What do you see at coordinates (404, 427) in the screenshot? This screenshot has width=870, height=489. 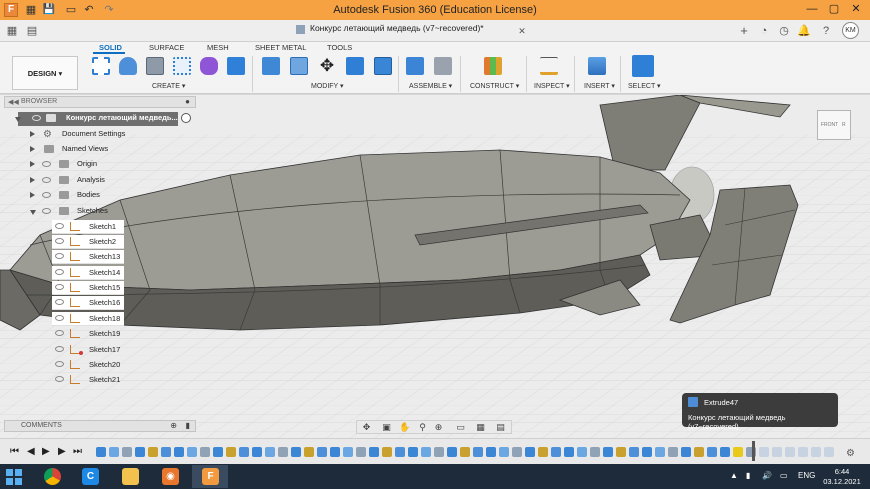 I see `pan-icon: ✋` at bounding box center [404, 427].